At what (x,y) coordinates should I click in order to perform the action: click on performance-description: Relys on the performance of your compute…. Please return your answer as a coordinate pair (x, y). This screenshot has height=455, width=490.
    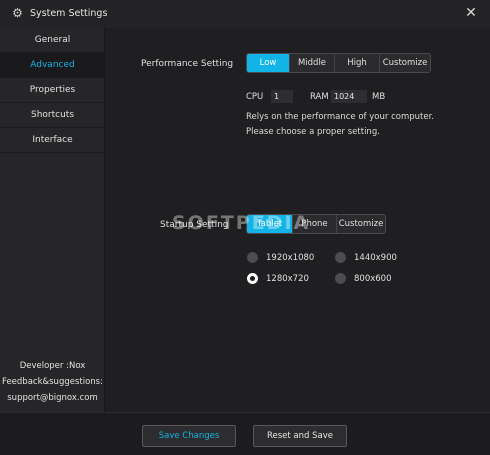
    Looking at the image, I should click on (340, 125).